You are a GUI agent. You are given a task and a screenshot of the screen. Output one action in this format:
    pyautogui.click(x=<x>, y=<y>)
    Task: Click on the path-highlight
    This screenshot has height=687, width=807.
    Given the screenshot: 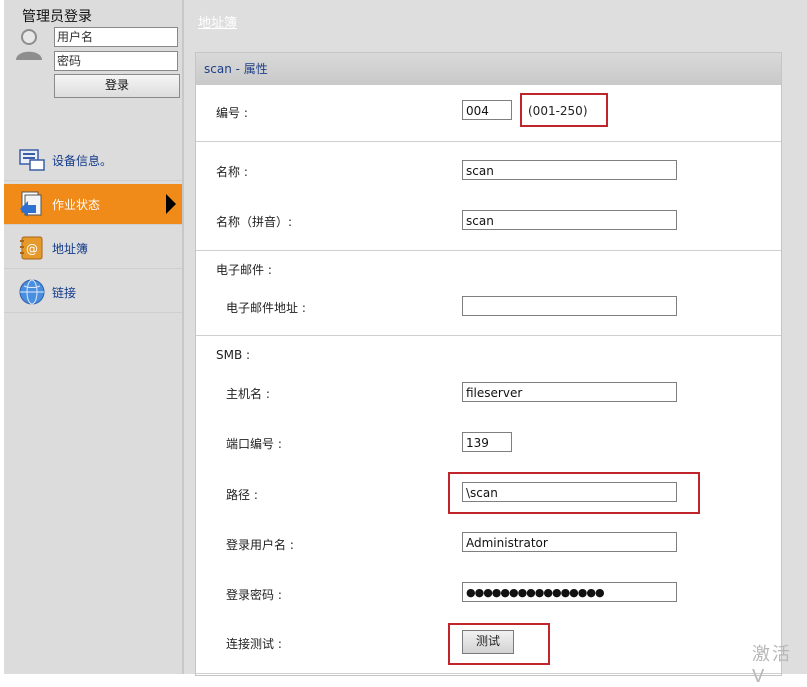 What is the action you would take?
    pyautogui.click(x=574, y=493)
    